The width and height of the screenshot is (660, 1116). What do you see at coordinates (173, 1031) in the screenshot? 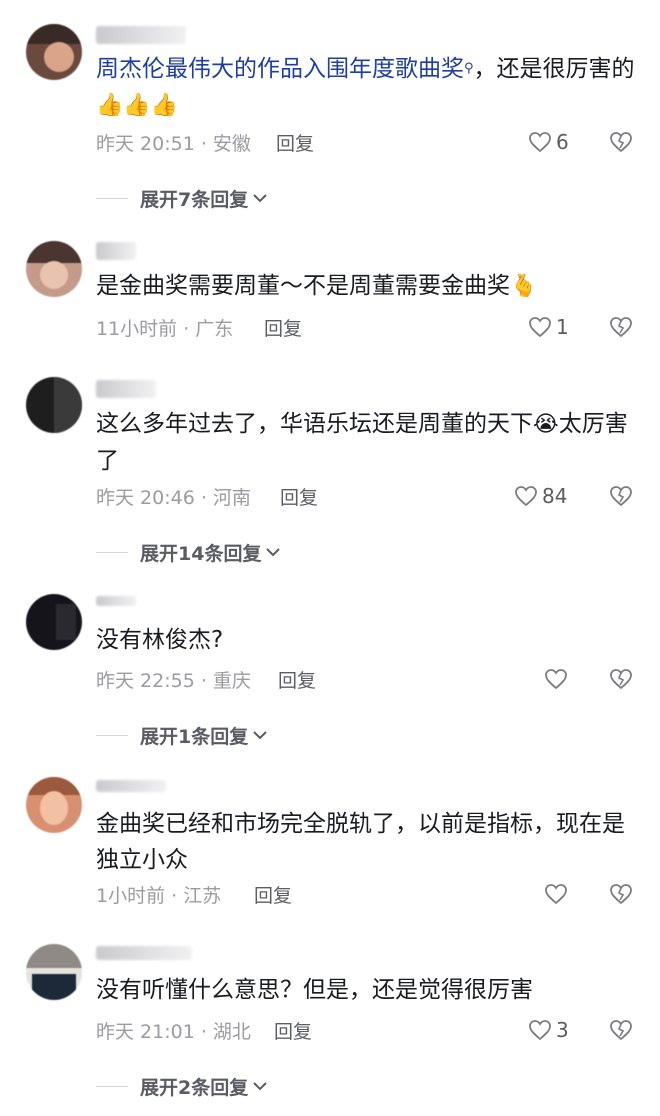
I see `comment-time-location: 昨天 21:01 · 湖北` at bounding box center [173, 1031].